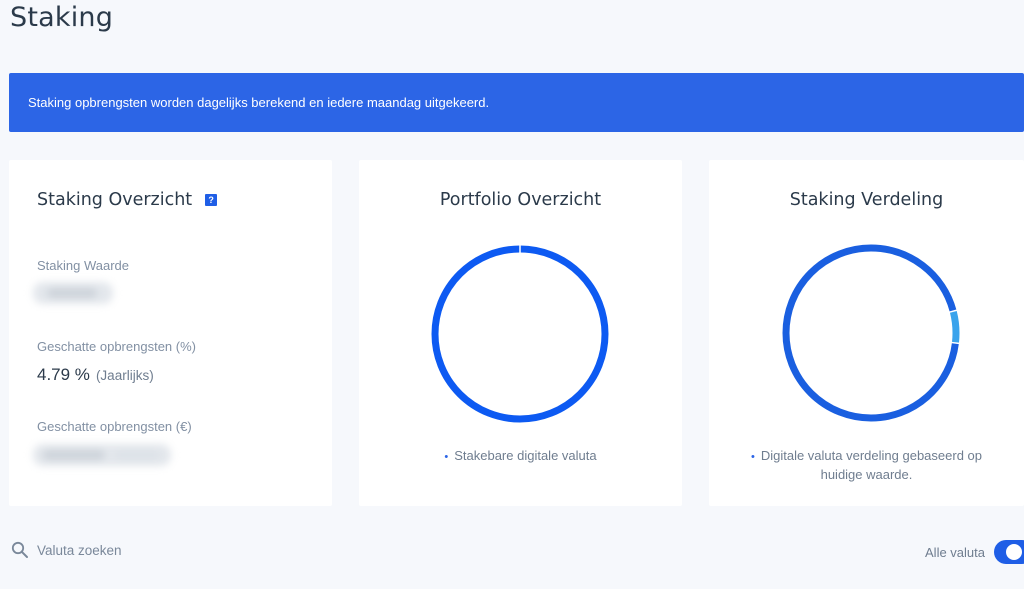 This screenshot has width=1024, height=589. What do you see at coordinates (955, 552) in the screenshot?
I see `all-currencies-label: Alle valuta` at bounding box center [955, 552].